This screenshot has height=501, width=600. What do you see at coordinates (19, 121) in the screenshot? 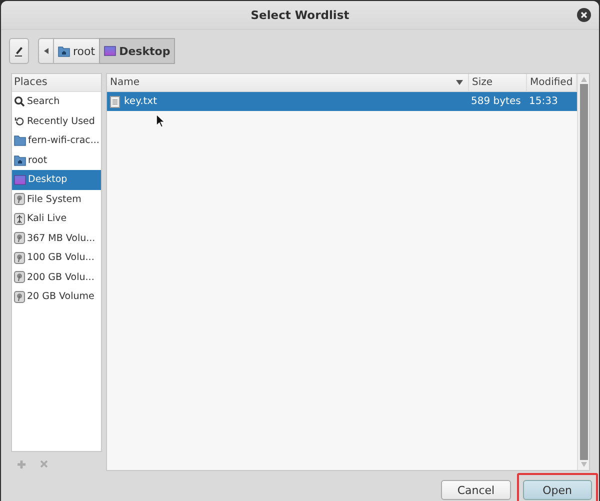
I see `history-icon` at bounding box center [19, 121].